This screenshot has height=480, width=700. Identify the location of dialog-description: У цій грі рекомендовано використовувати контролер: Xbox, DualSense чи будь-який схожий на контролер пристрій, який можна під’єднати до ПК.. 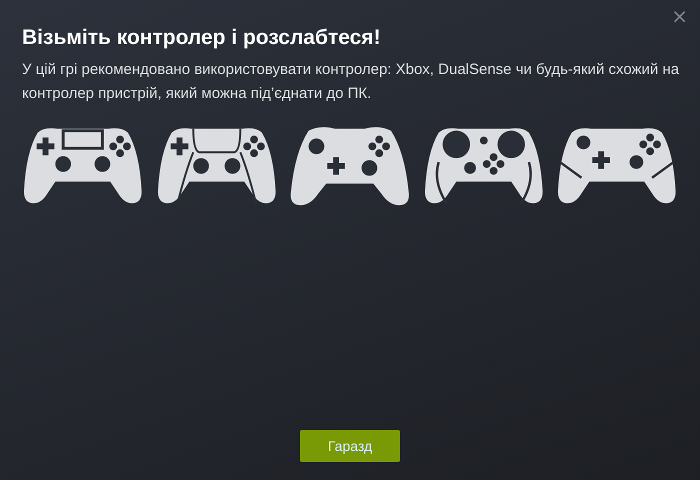
(351, 82).